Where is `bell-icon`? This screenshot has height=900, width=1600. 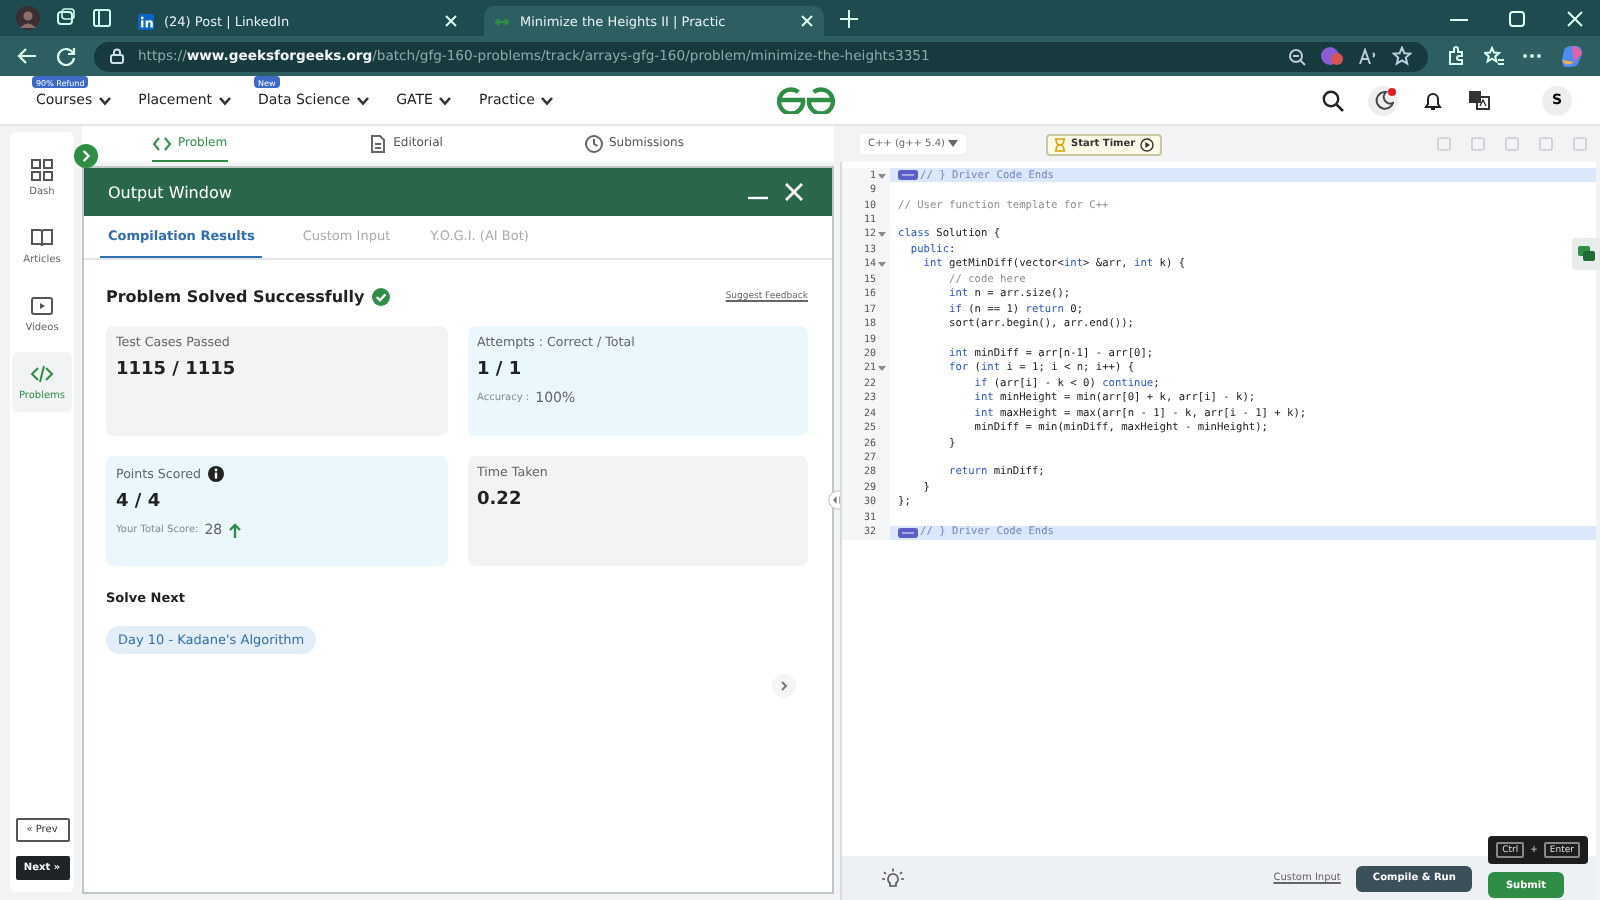 bell-icon is located at coordinates (1433, 100).